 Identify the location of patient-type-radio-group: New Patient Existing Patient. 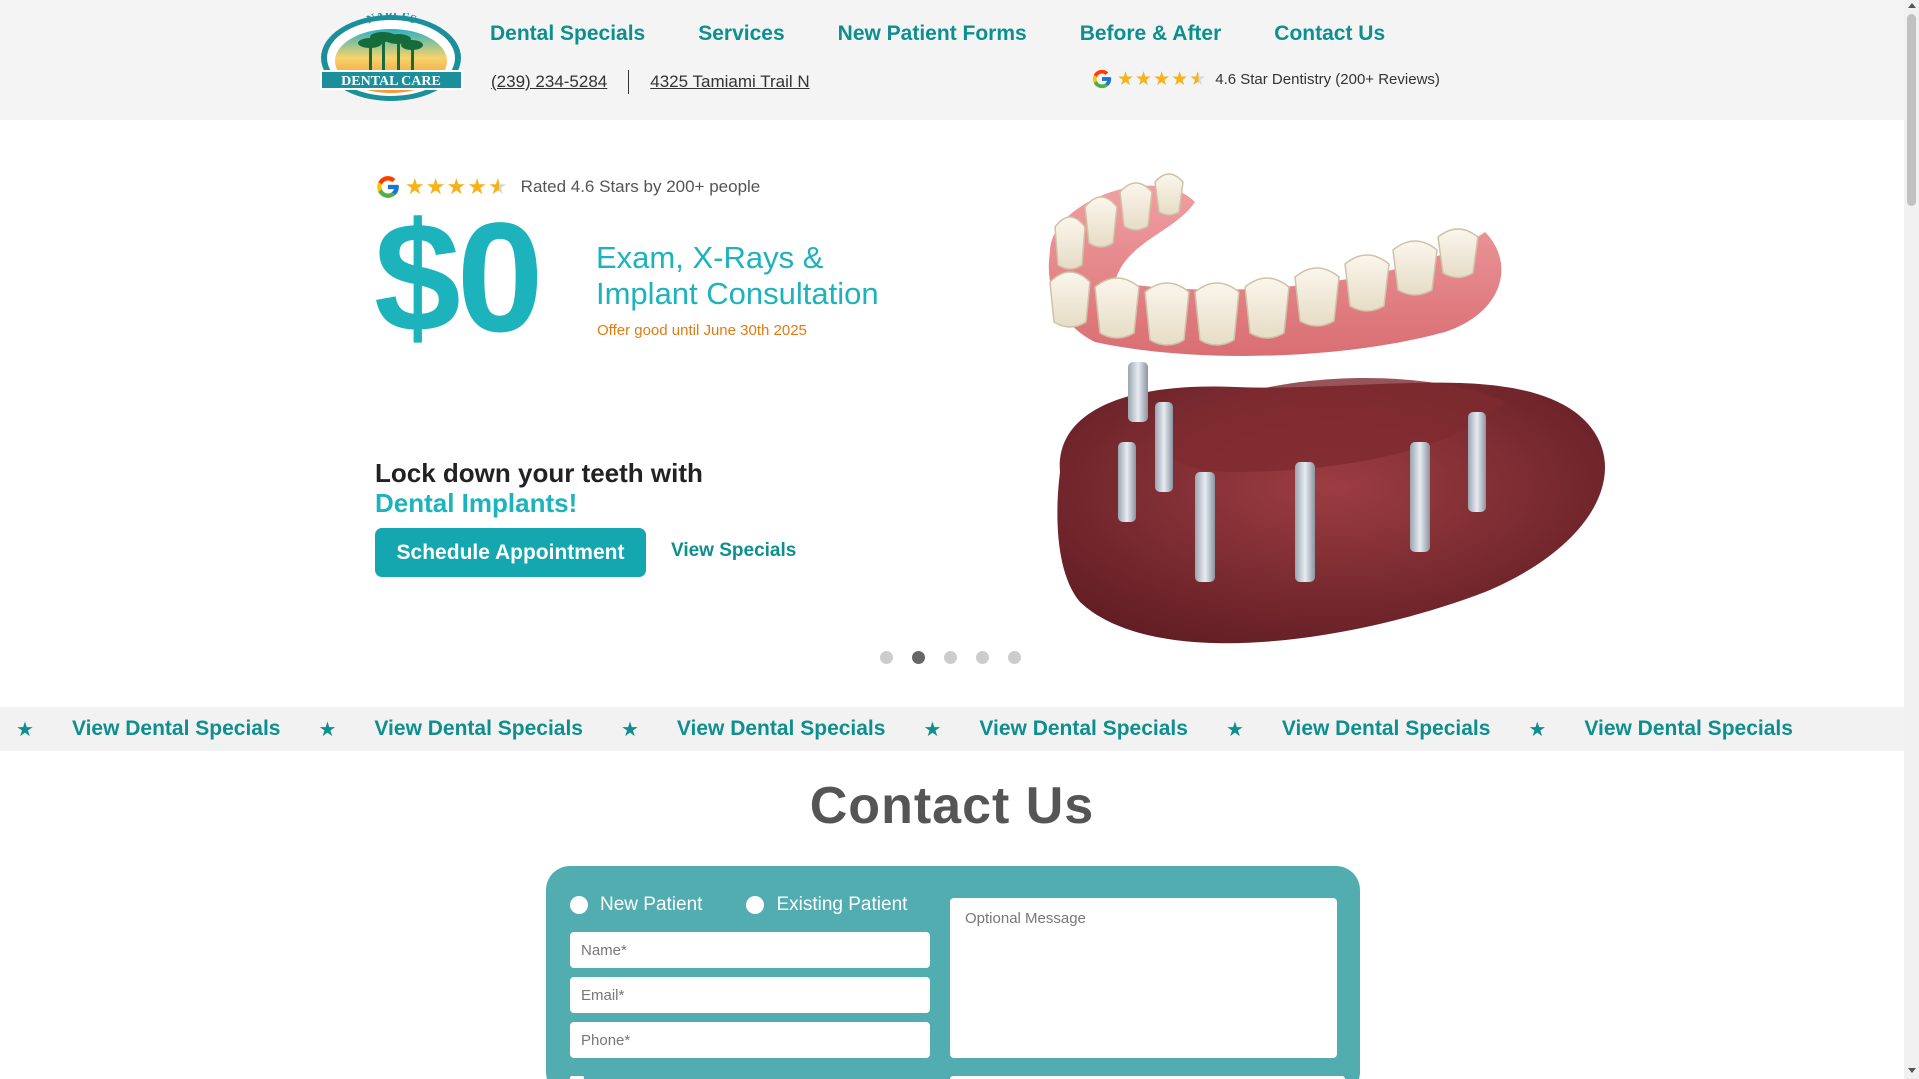
(738, 905).